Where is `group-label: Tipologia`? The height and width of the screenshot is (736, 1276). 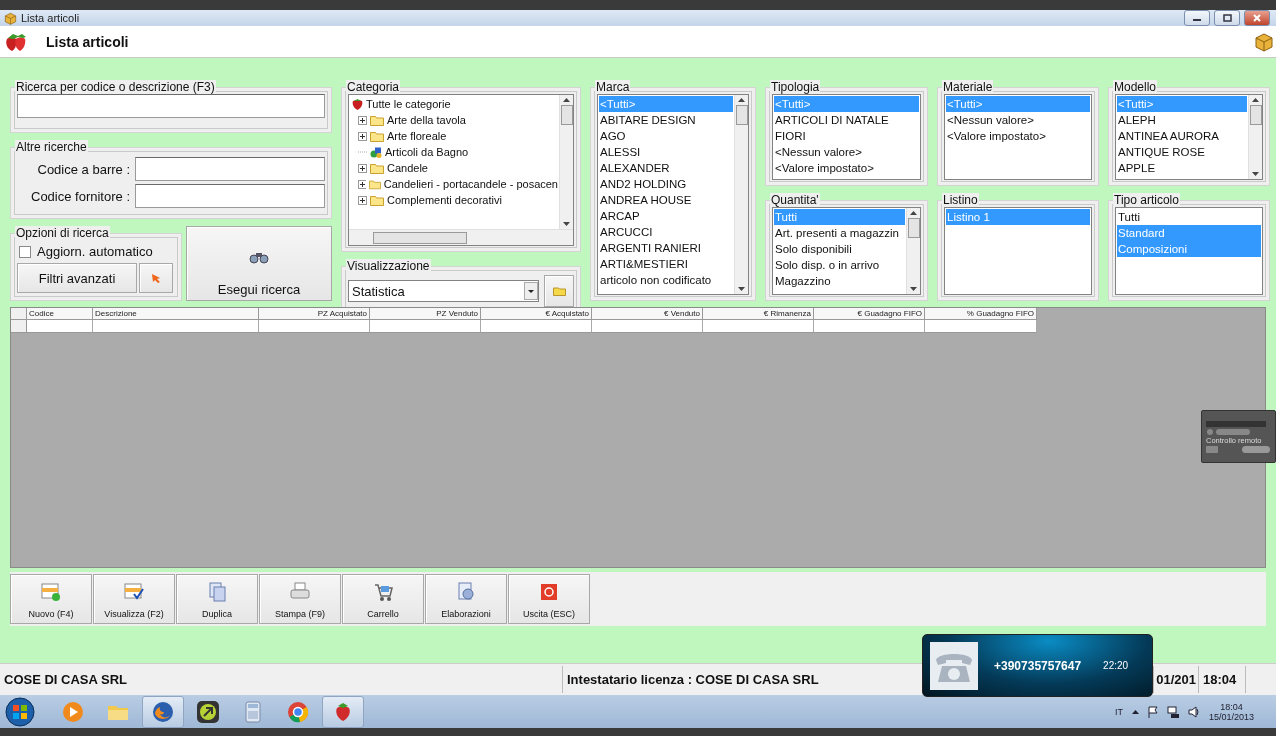
group-label: Tipologia is located at coordinates (795, 87).